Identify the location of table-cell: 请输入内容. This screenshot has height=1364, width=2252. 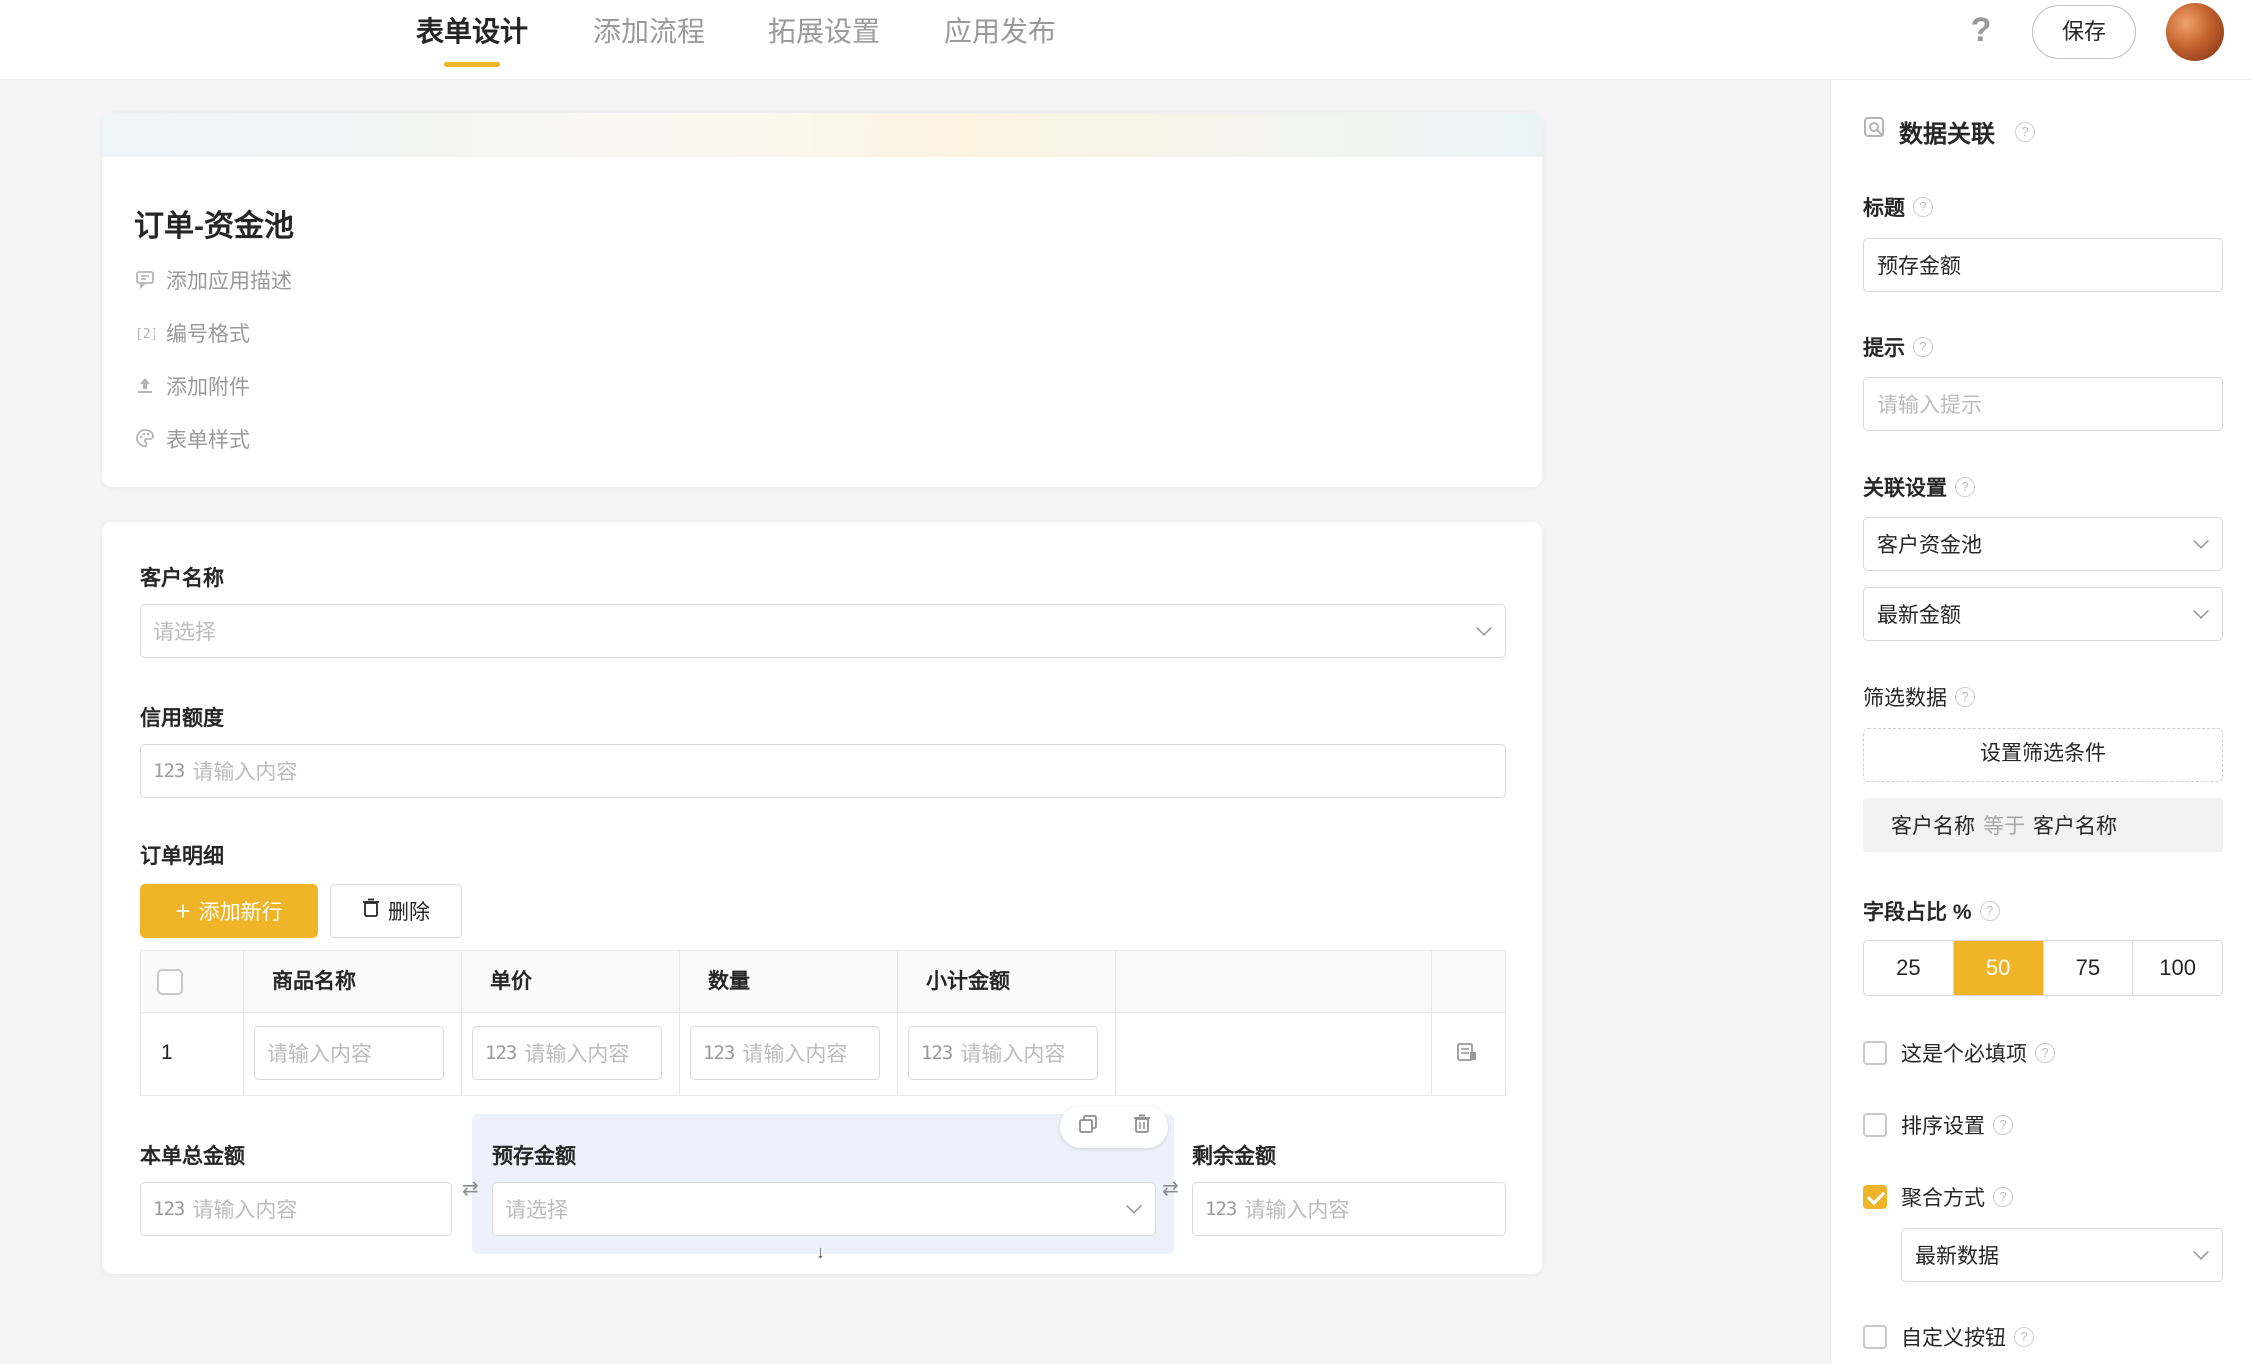
(353, 1054).